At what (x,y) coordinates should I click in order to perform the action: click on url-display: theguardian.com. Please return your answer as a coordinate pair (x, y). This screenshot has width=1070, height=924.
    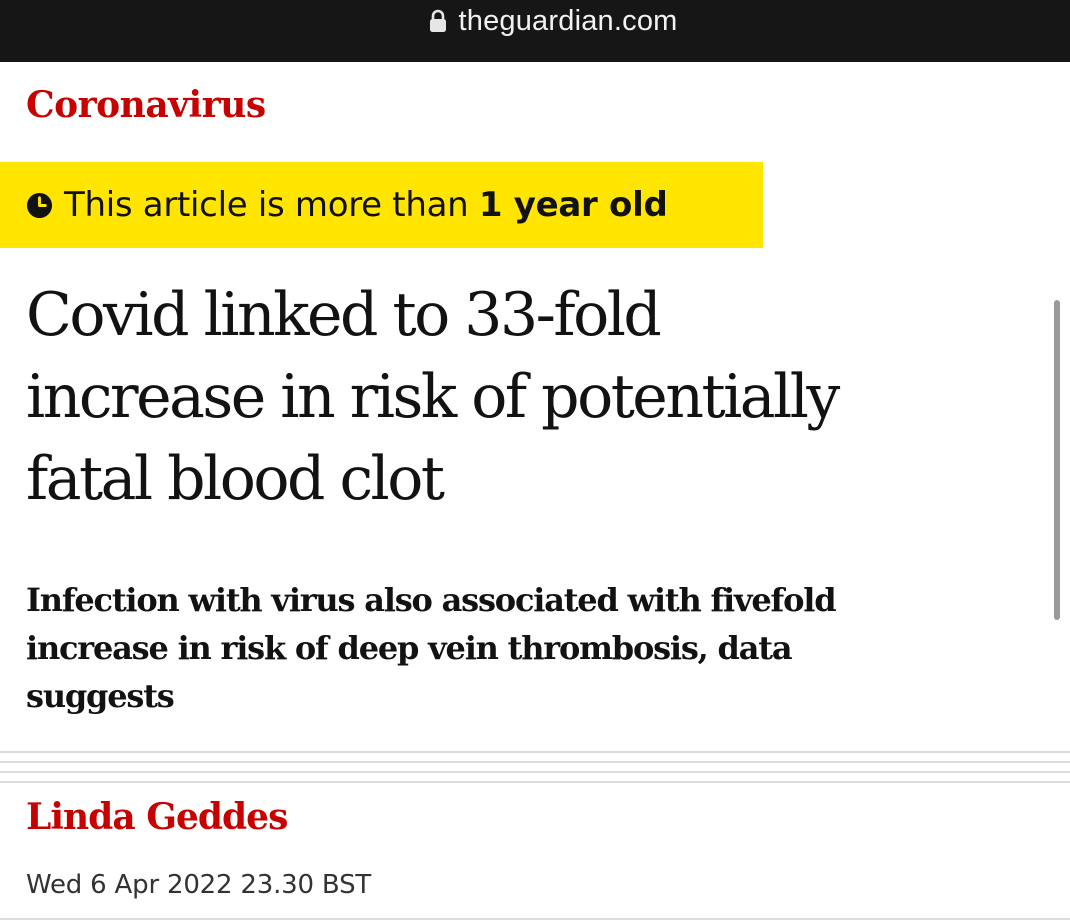
    Looking at the image, I should click on (552, 21).